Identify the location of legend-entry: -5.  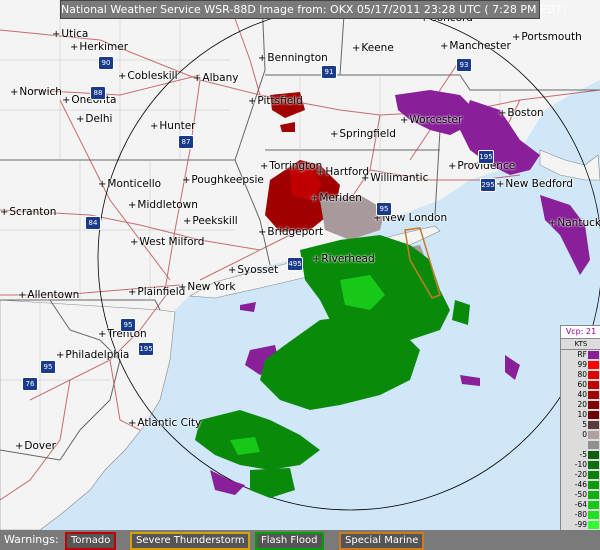
(580, 455).